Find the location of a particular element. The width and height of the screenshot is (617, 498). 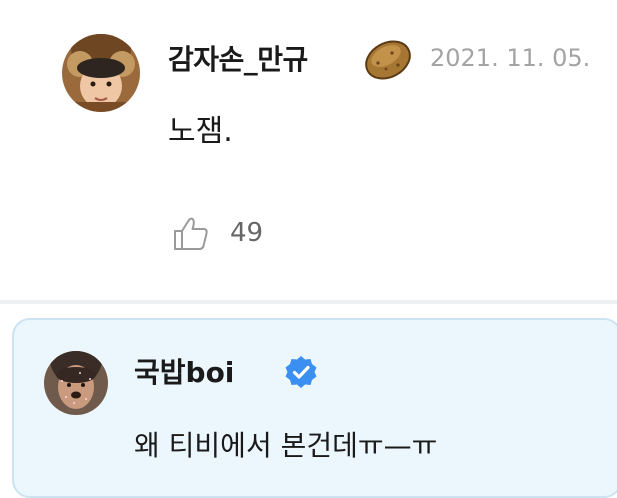

comment-divider is located at coordinates (308, 302).